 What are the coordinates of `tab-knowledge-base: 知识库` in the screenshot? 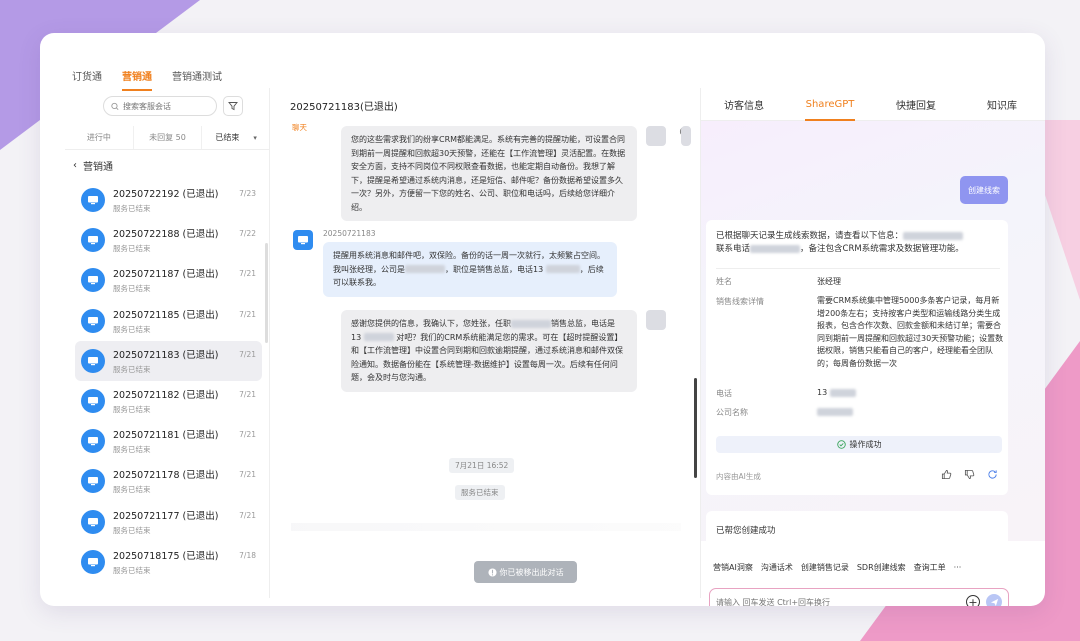 It's located at (1002, 104).